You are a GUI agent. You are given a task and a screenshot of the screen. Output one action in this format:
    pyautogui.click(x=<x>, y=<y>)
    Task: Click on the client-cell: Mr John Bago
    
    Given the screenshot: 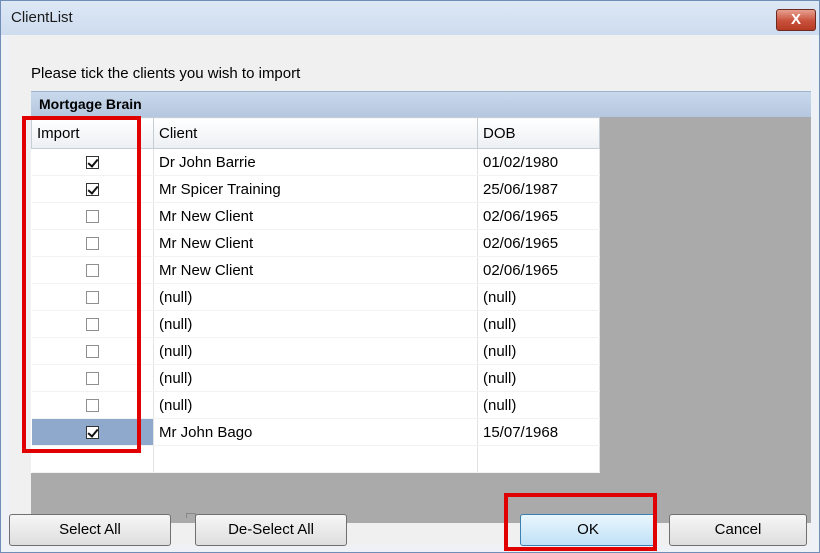 What is the action you would take?
    pyautogui.click(x=315, y=432)
    